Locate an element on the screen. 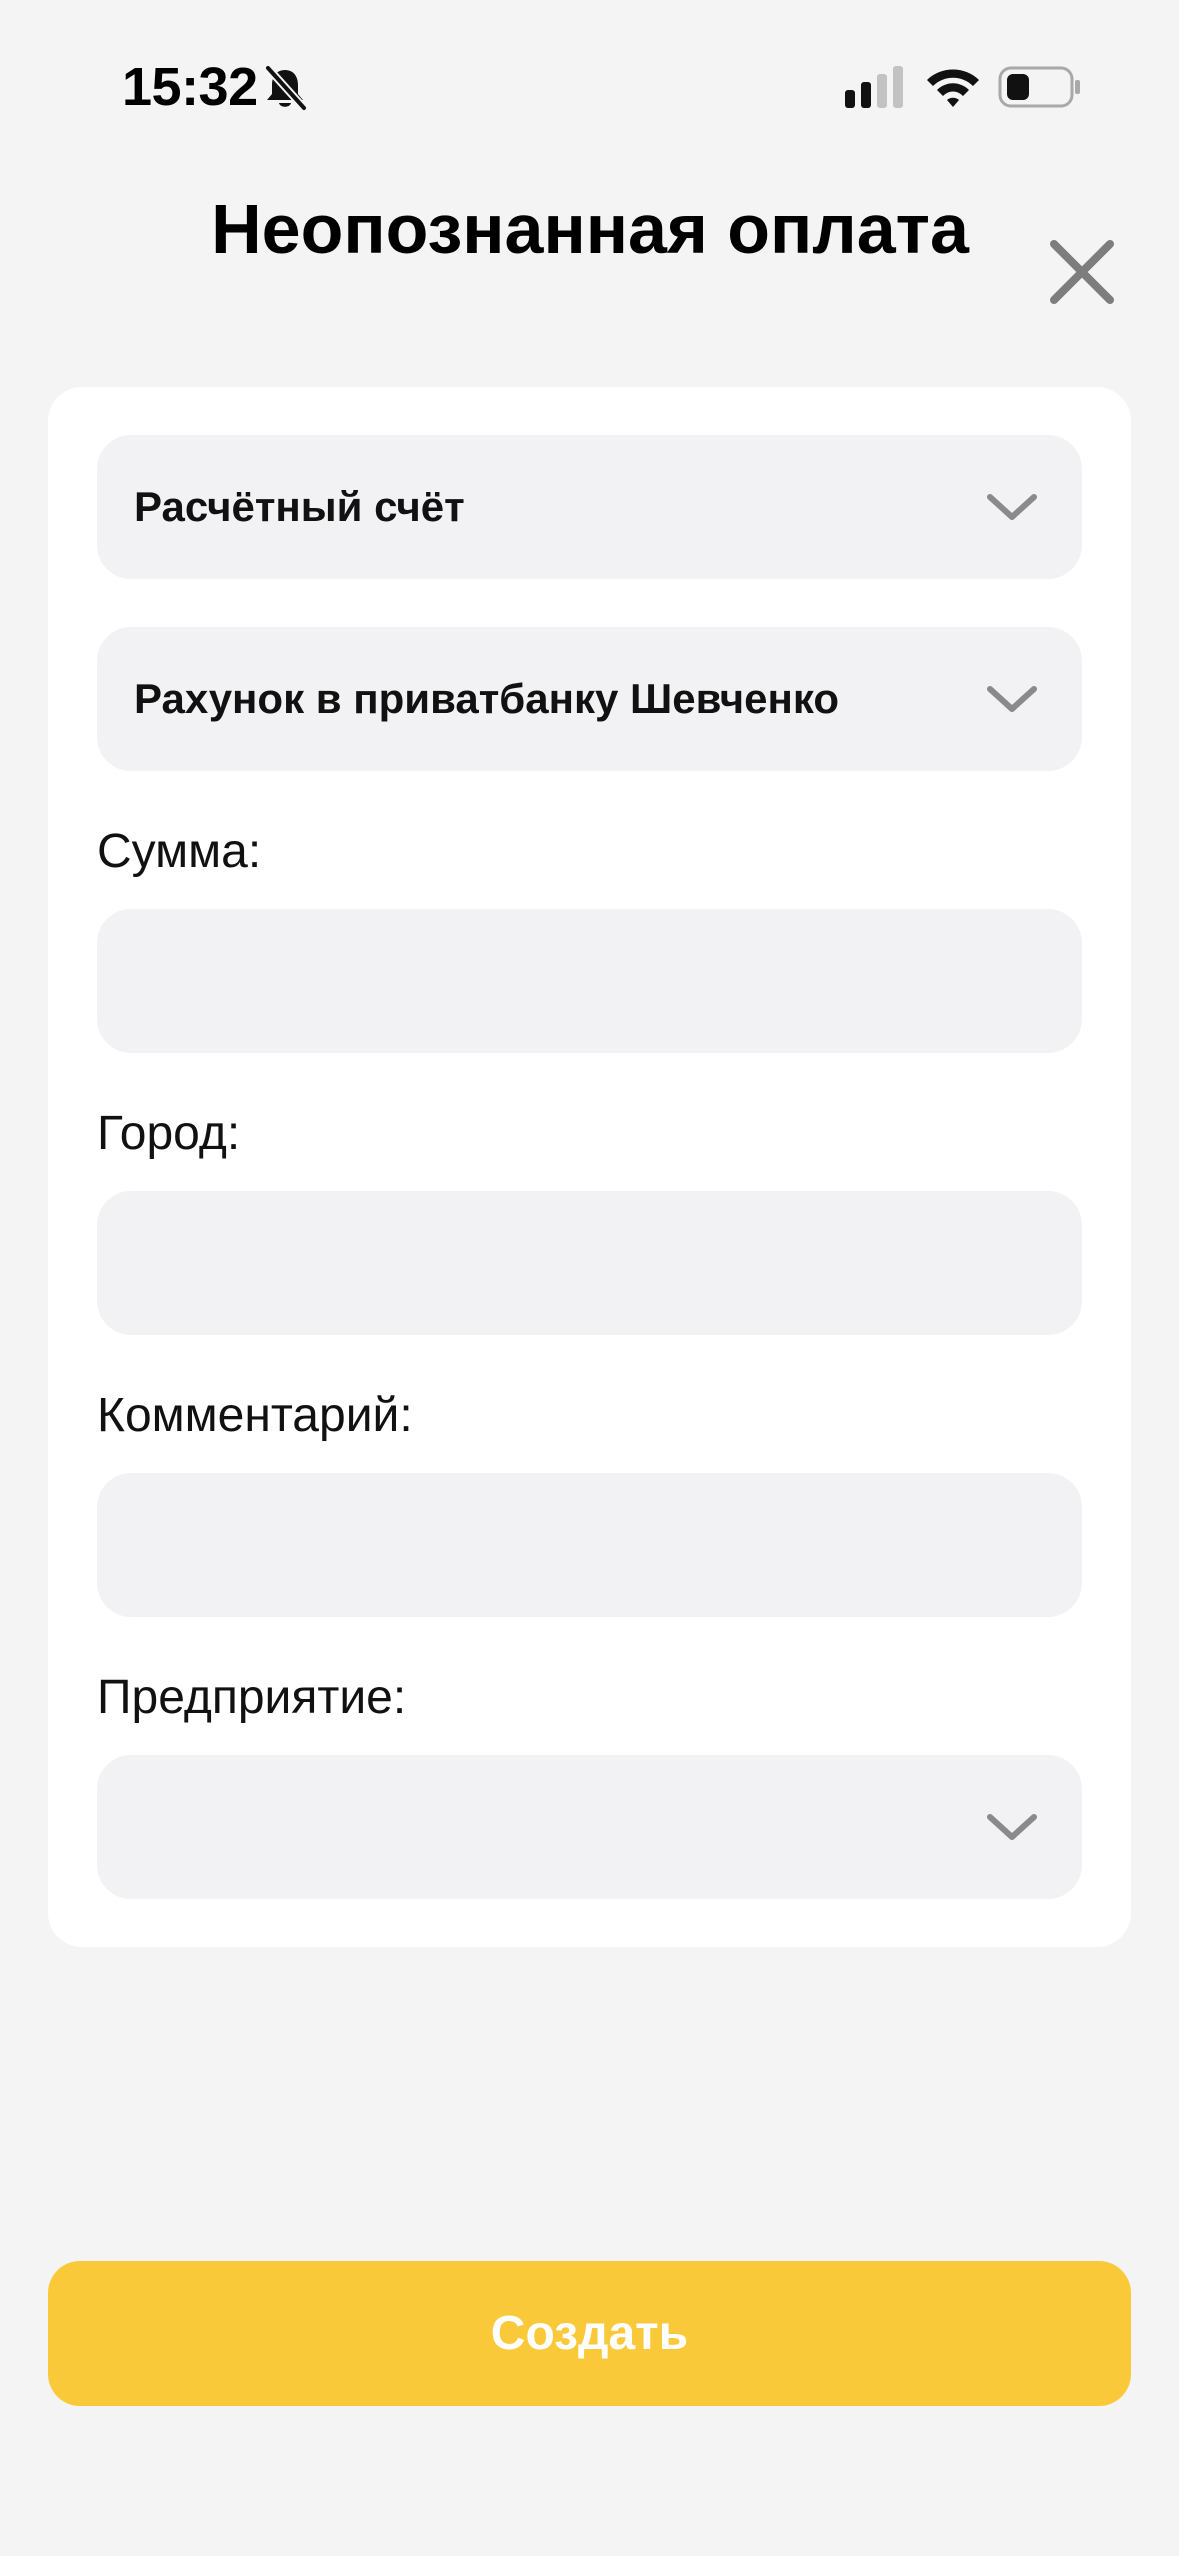 The image size is (1179, 2556). amount-field-box is located at coordinates (589, 981).